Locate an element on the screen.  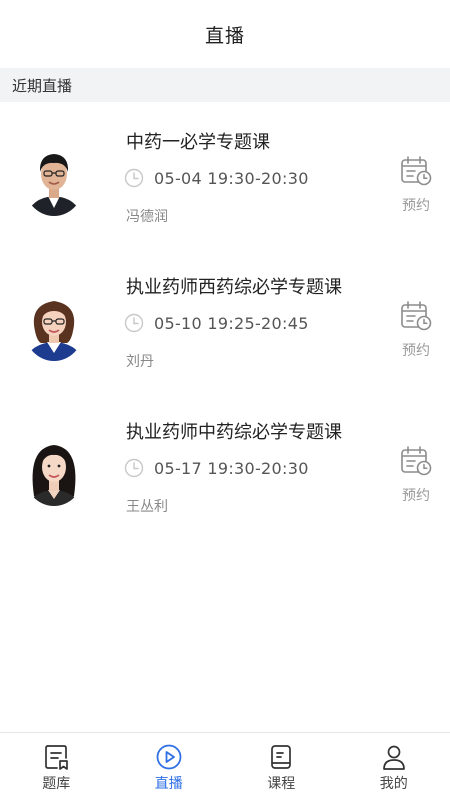
tab-live: 直播 is located at coordinates (169, 766).